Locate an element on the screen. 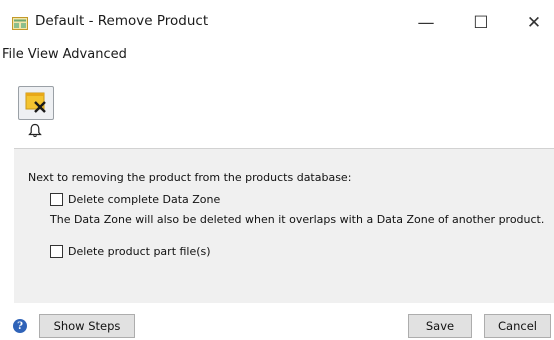  minimize-button: — is located at coordinates (426, 23).